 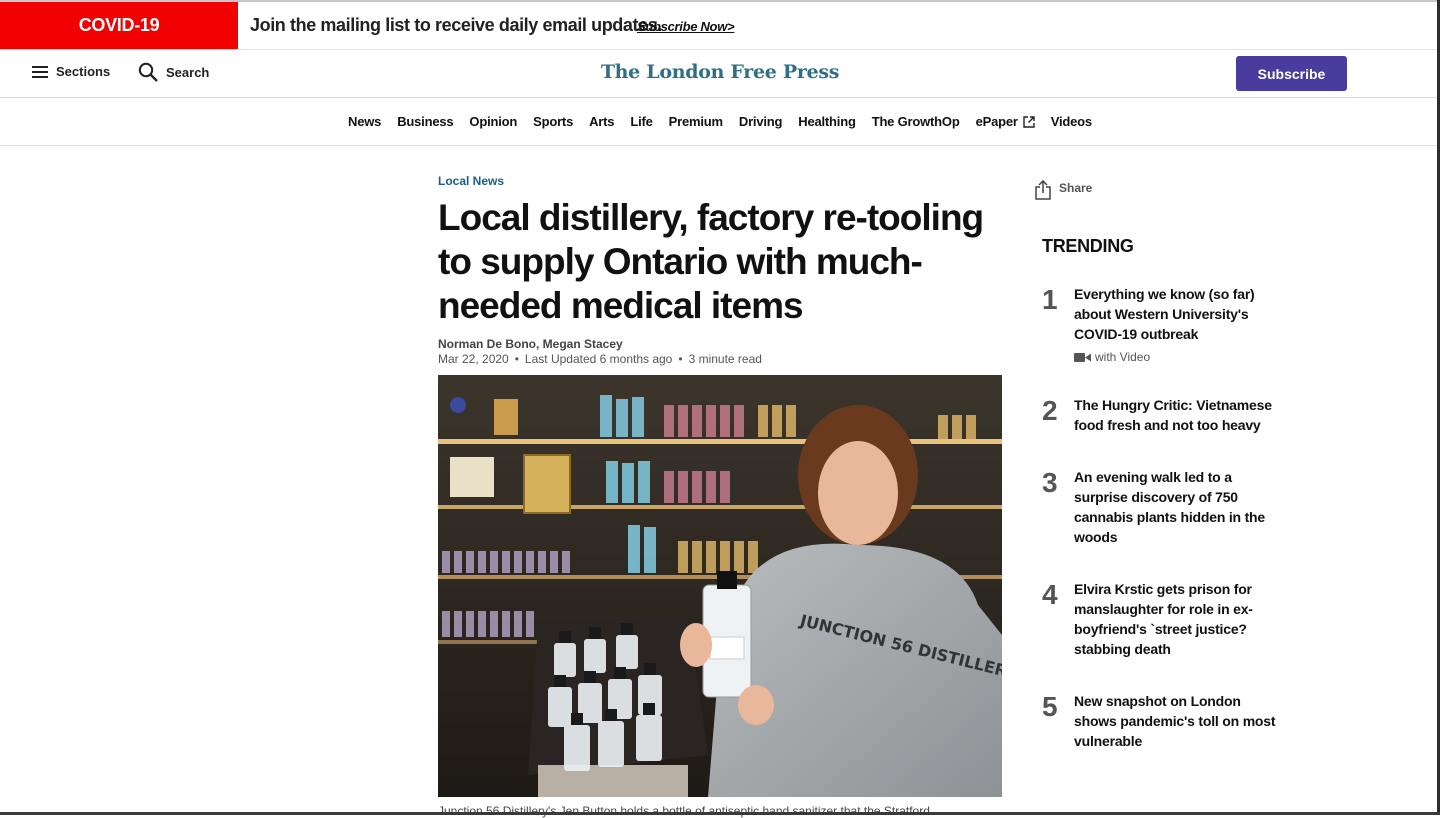 I want to click on share-label: Share, so click(x=1076, y=188).